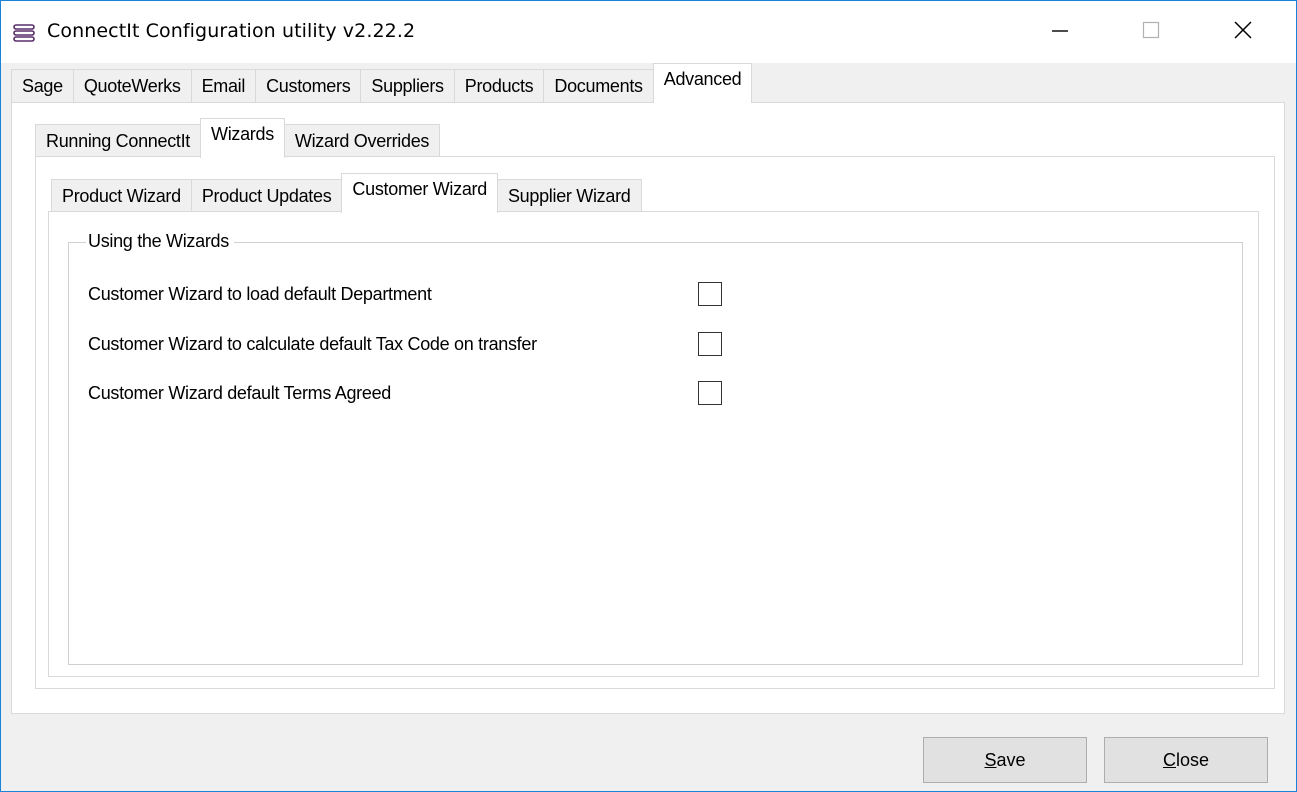  I want to click on tab-documents: Documents, so click(598, 86).